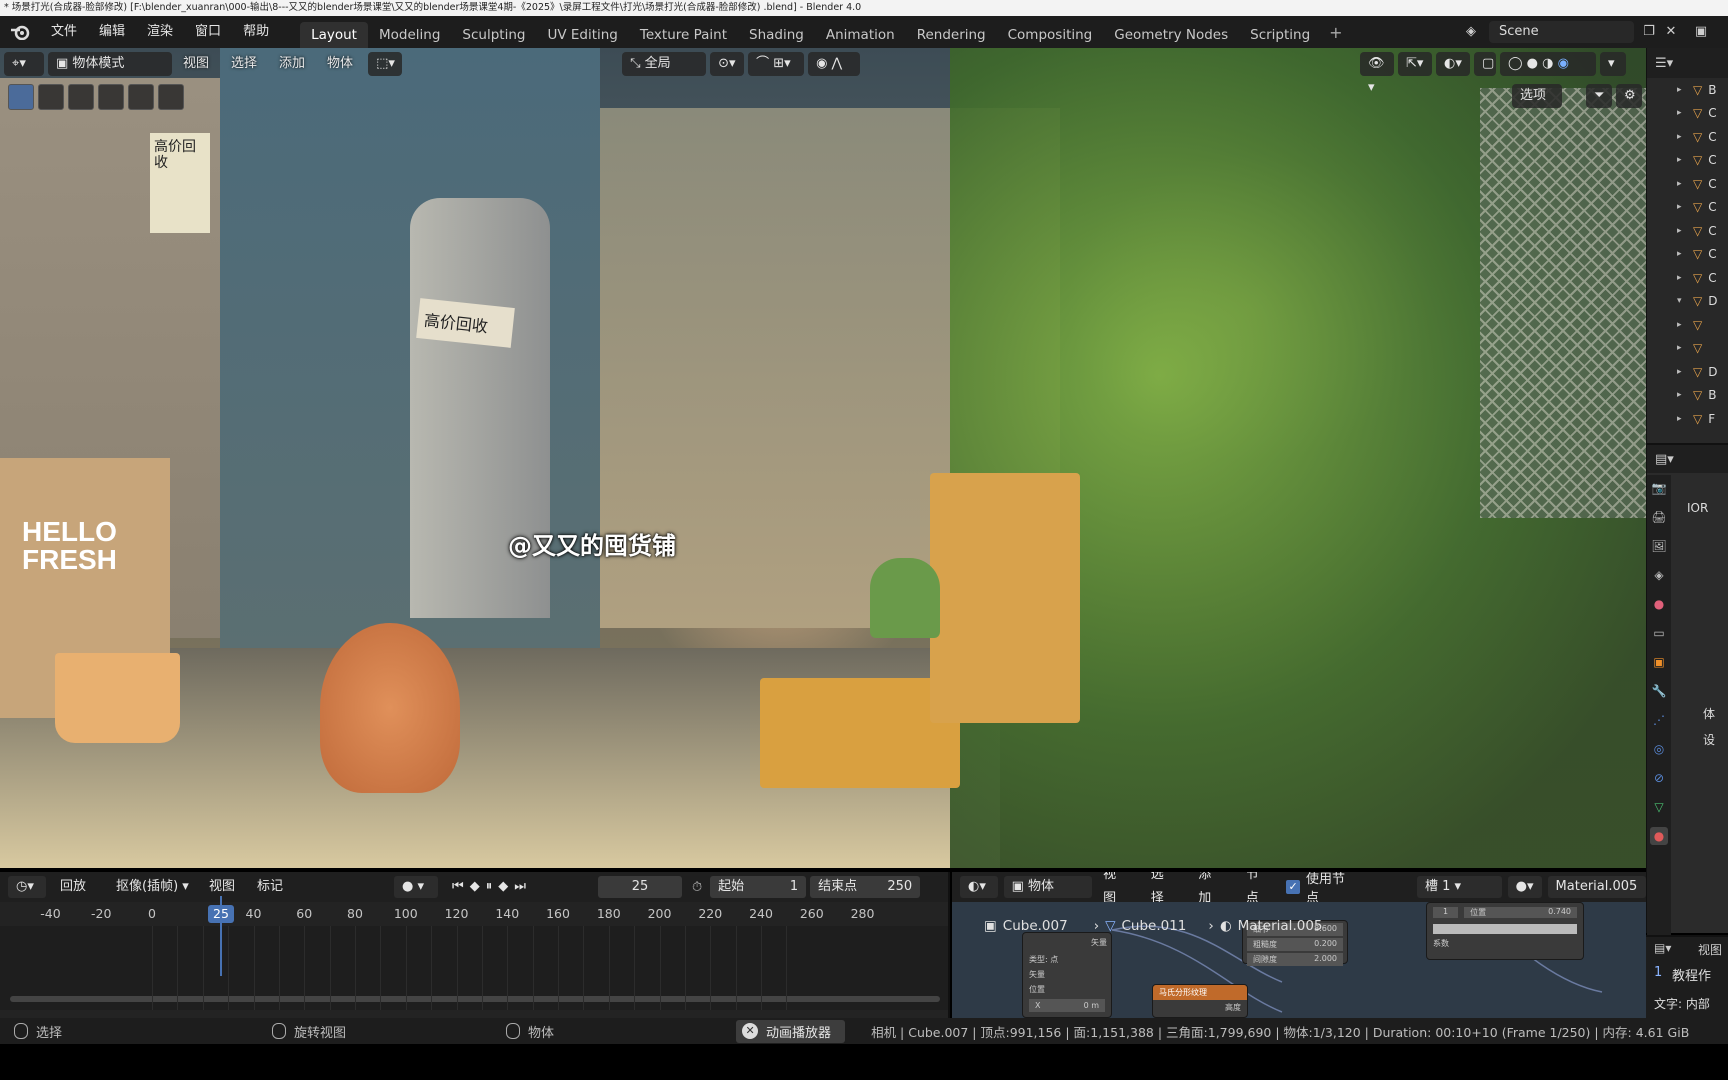 This screenshot has width=1728, height=1080. What do you see at coordinates (196, 64) in the screenshot?
I see `menu-view: 视图` at bounding box center [196, 64].